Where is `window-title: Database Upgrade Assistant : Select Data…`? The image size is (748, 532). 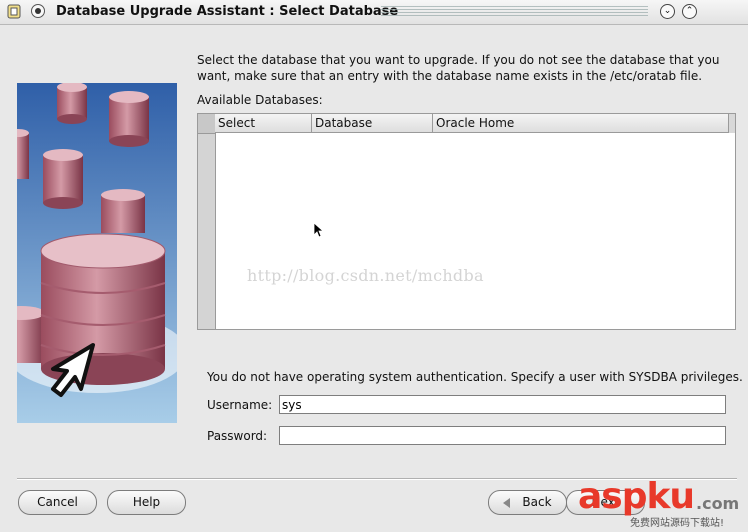 window-title: Database Upgrade Assistant : Select Data… is located at coordinates (227, 11).